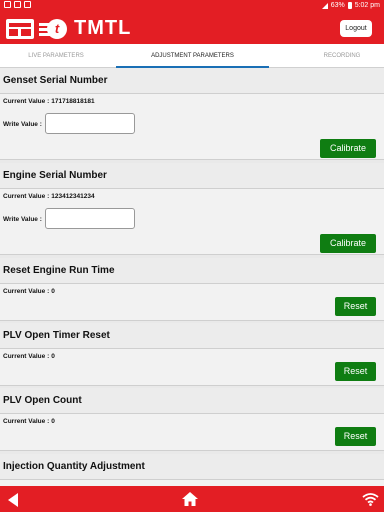 This screenshot has width=384, height=512. Describe the element at coordinates (192, 336) in the screenshot. I see `section-title: PLV Open Timer Reset` at that location.